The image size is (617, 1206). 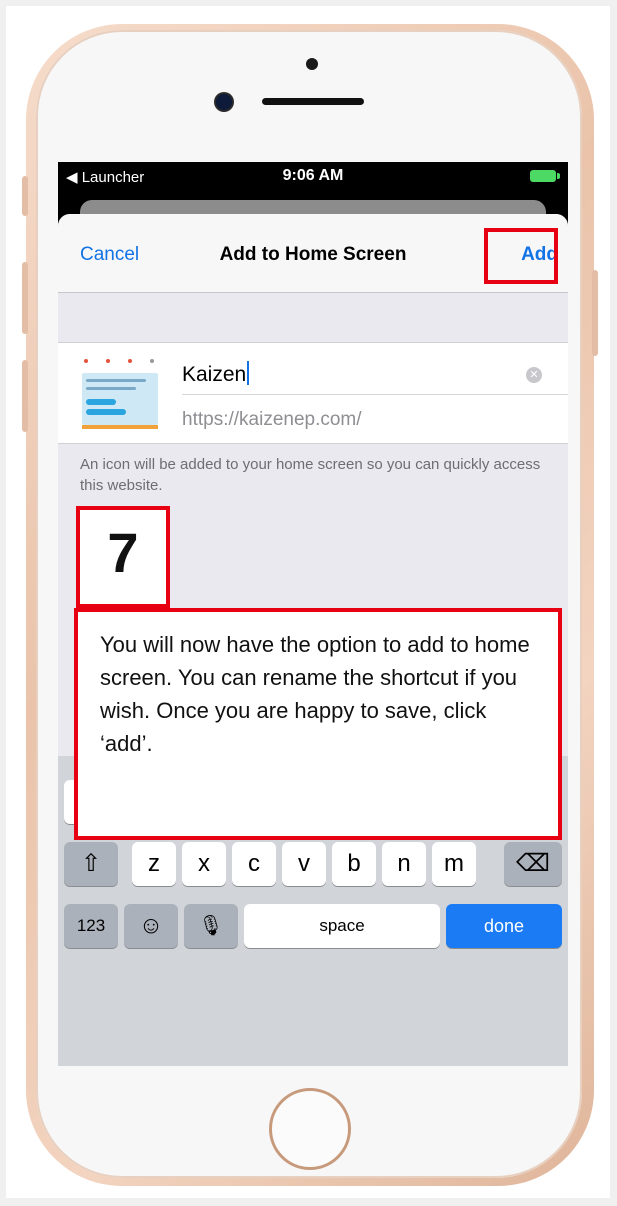 What do you see at coordinates (534, 375) in the screenshot?
I see `clear-icon: ✕` at bounding box center [534, 375].